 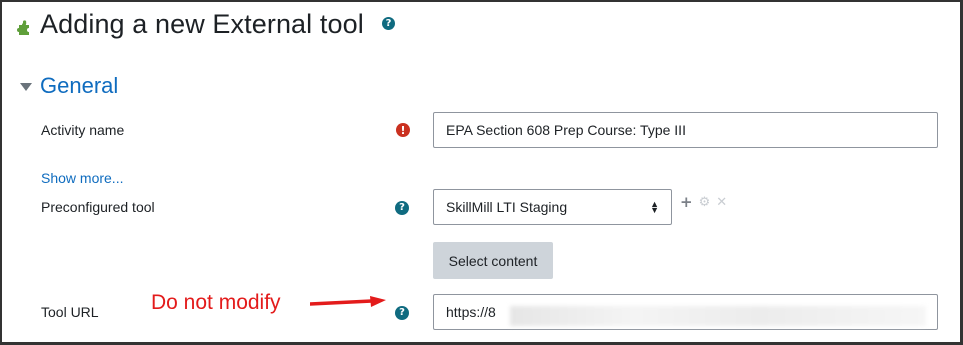 What do you see at coordinates (23, 27) in the screenshot?
I see `puzzle-piece-icon` at bounding box center [23, 27].